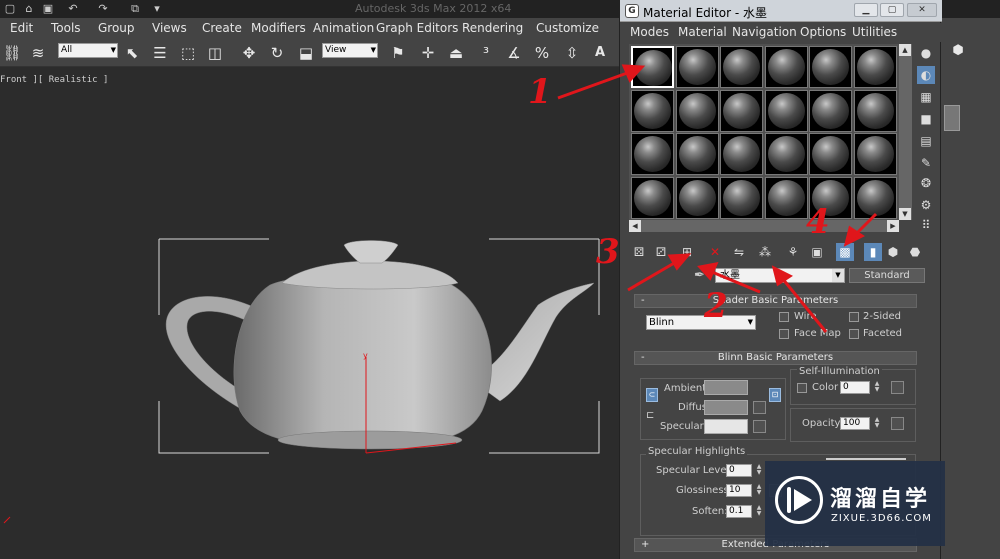 This screenshot has height=559, width=1000. I want to click on menu-rendering: Rendering, so click(492, 28).